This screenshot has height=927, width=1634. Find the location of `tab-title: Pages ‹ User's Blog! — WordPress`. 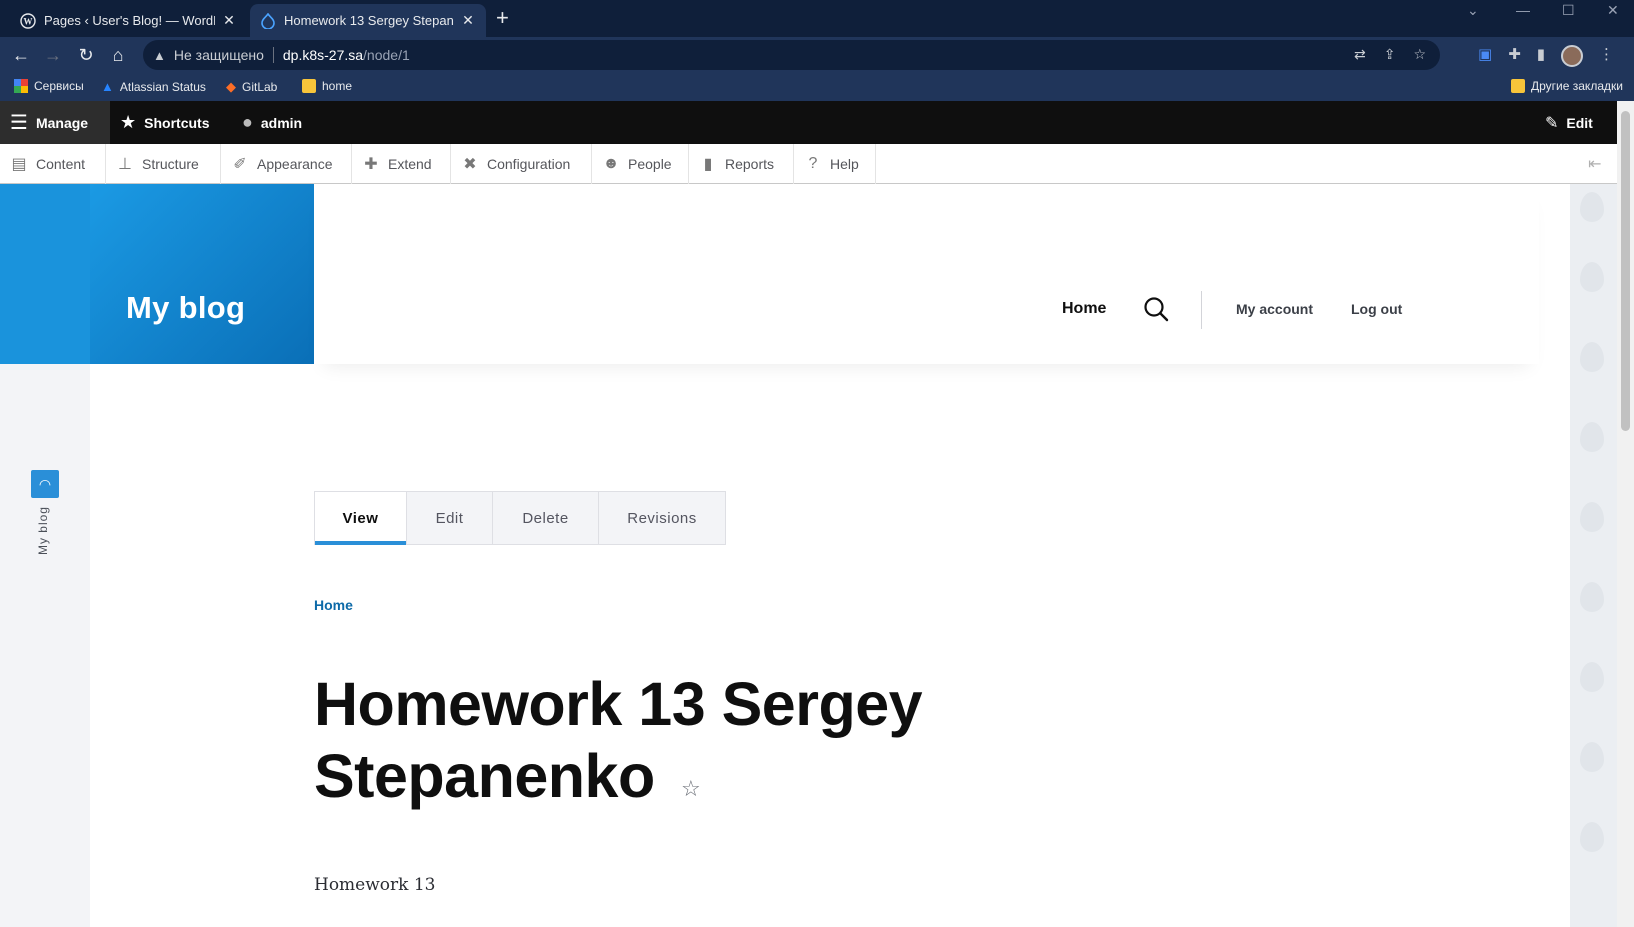

tab-title: Pages ‹ User's Blog! — WordPress is located at coordinates (129, 20).